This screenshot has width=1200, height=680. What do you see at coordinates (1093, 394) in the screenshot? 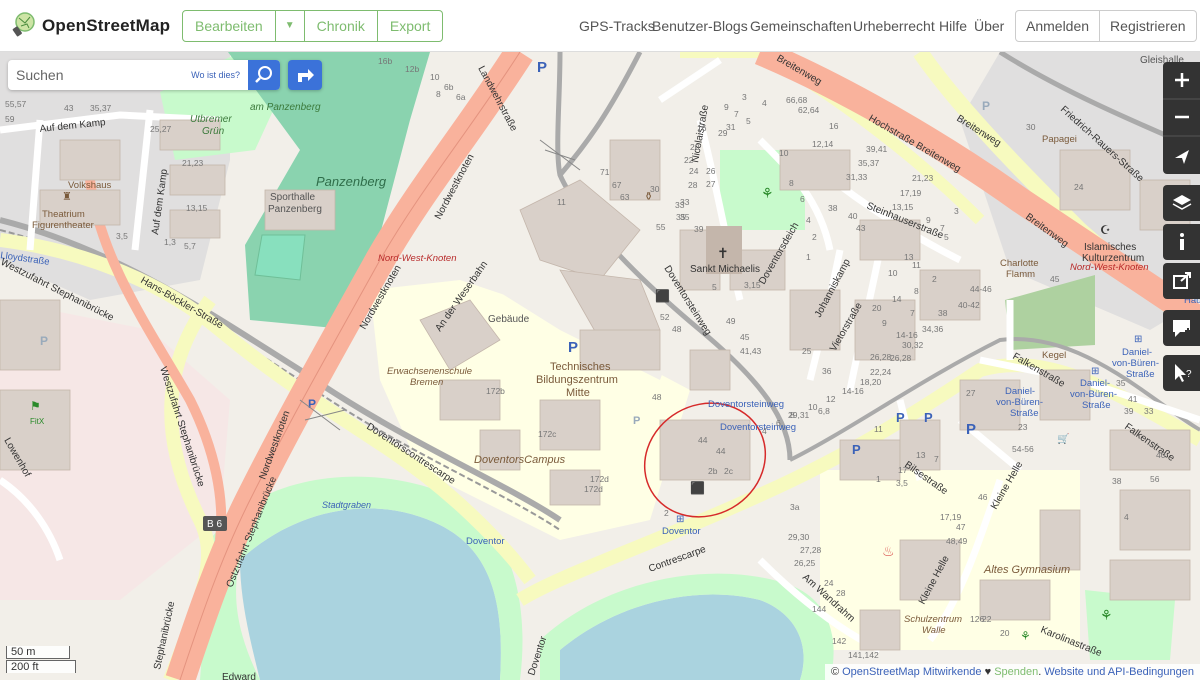
I see `map-label-daniel-5: von-Büren-` at bounding box center [1093, 394].